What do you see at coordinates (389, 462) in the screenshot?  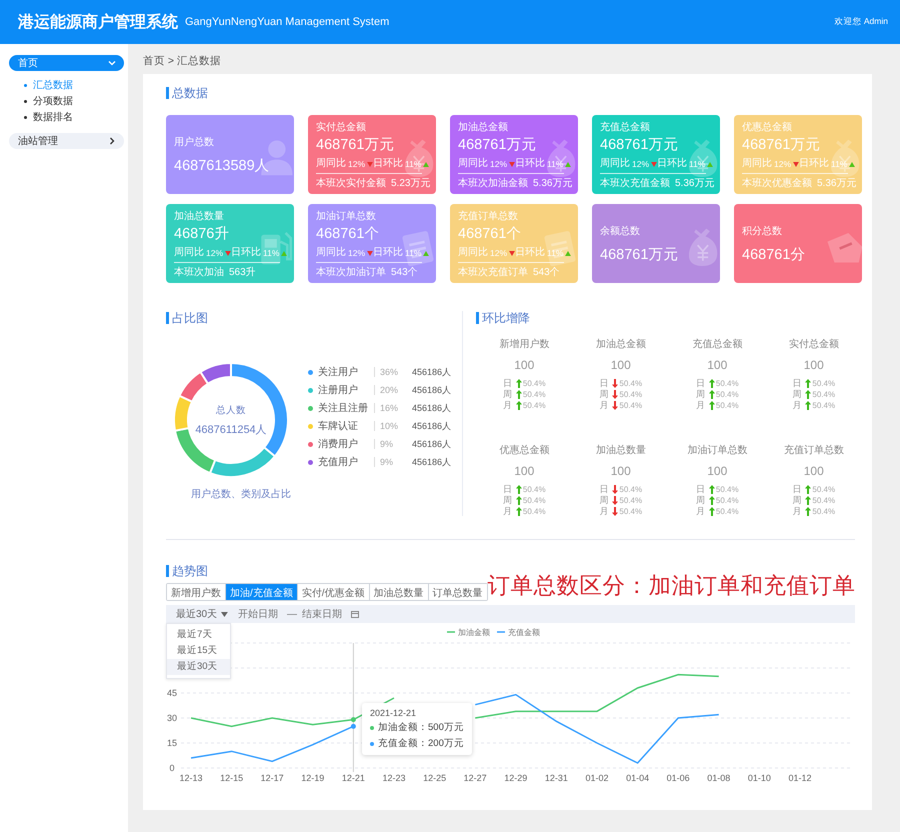 I see `legend-percent: 9%` at bounding box center [389, 462].